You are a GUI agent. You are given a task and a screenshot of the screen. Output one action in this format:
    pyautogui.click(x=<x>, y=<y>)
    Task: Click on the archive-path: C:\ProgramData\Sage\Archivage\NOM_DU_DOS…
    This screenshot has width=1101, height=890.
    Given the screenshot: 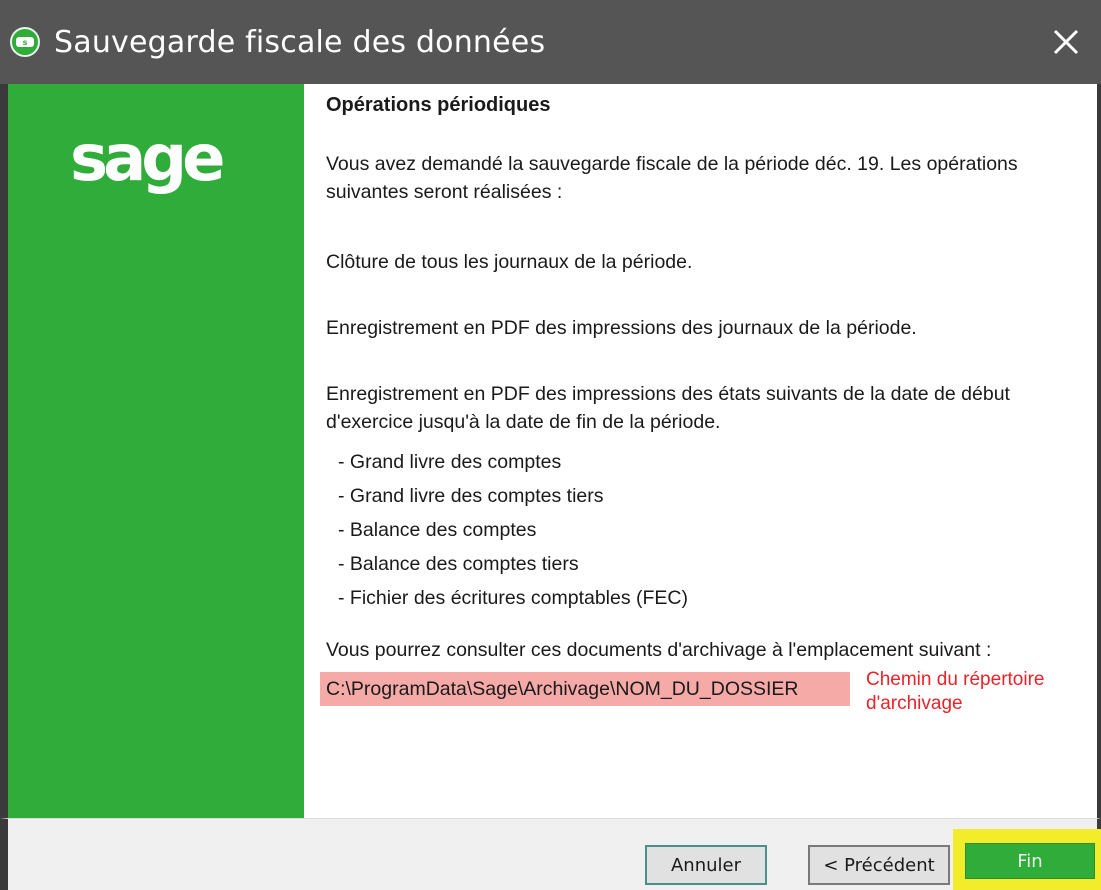 What is the action you would take?
    pyautogui.click(x=585, y=689)
    